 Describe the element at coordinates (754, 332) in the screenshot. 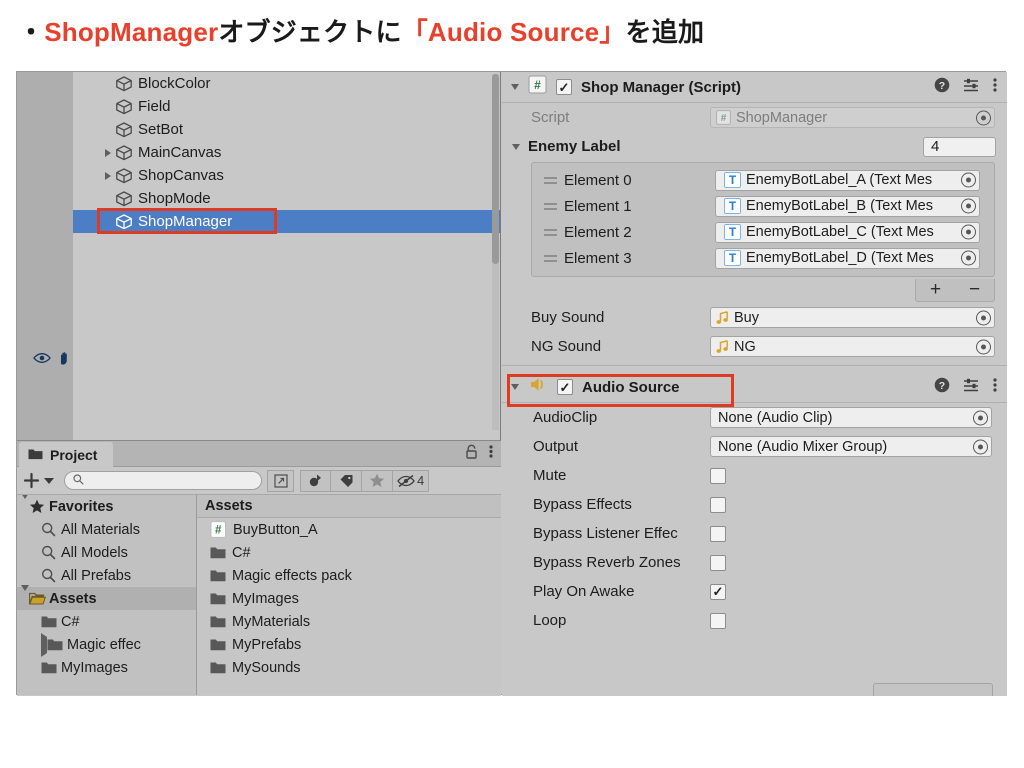

I see `sound-properties: Buy Sound Buy NG Sound NG` at that location.